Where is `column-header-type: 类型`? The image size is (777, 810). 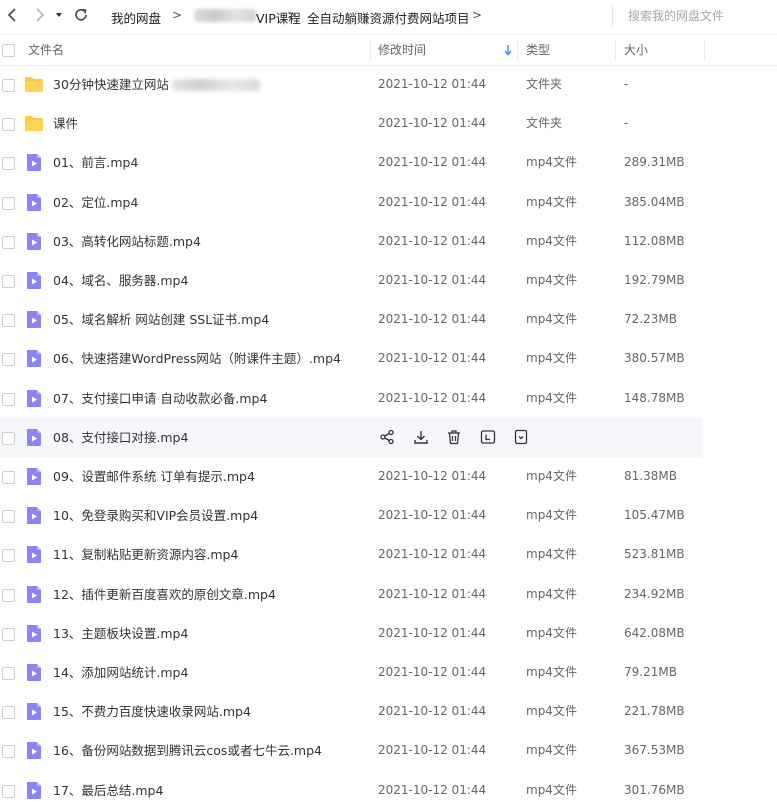 column-header-type: 类型 is located at coordinates (538, 50).